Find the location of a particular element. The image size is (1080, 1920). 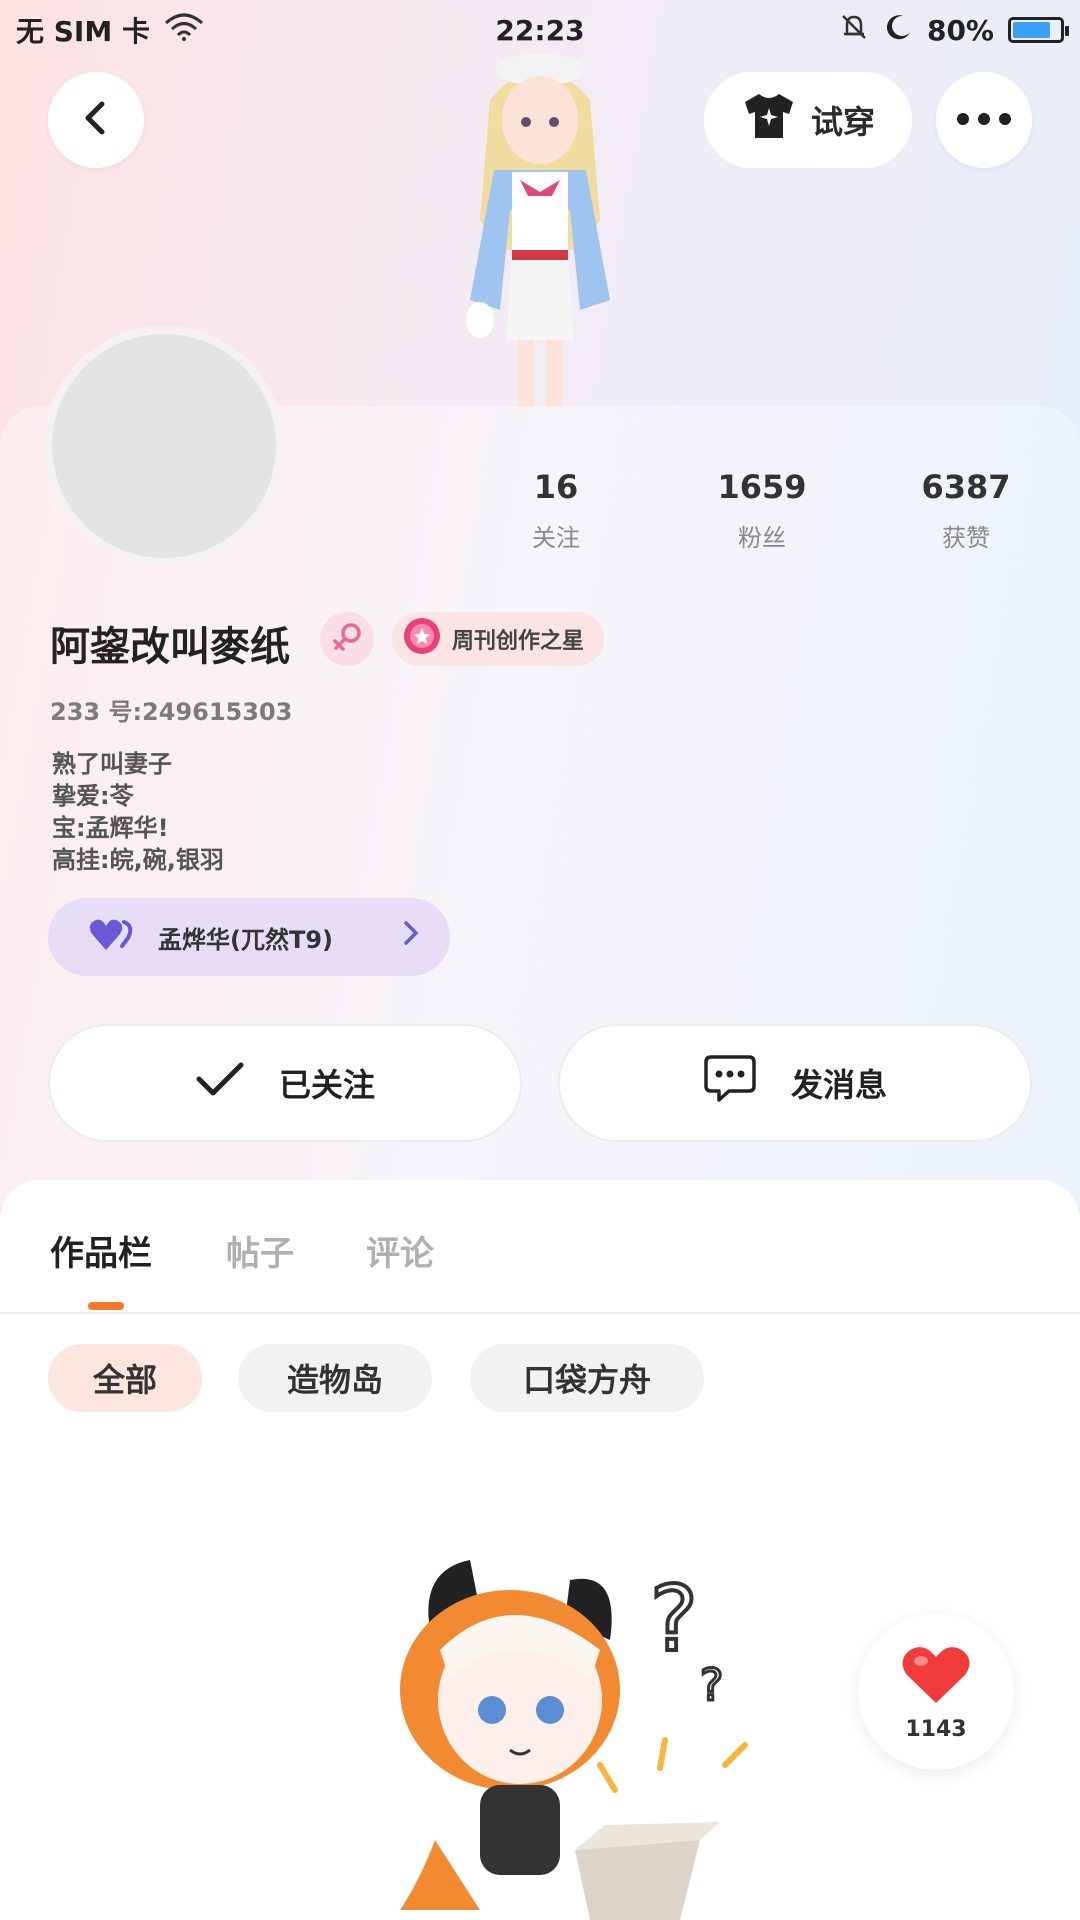

checkmark-icon is located at coordinates (220, 1083).